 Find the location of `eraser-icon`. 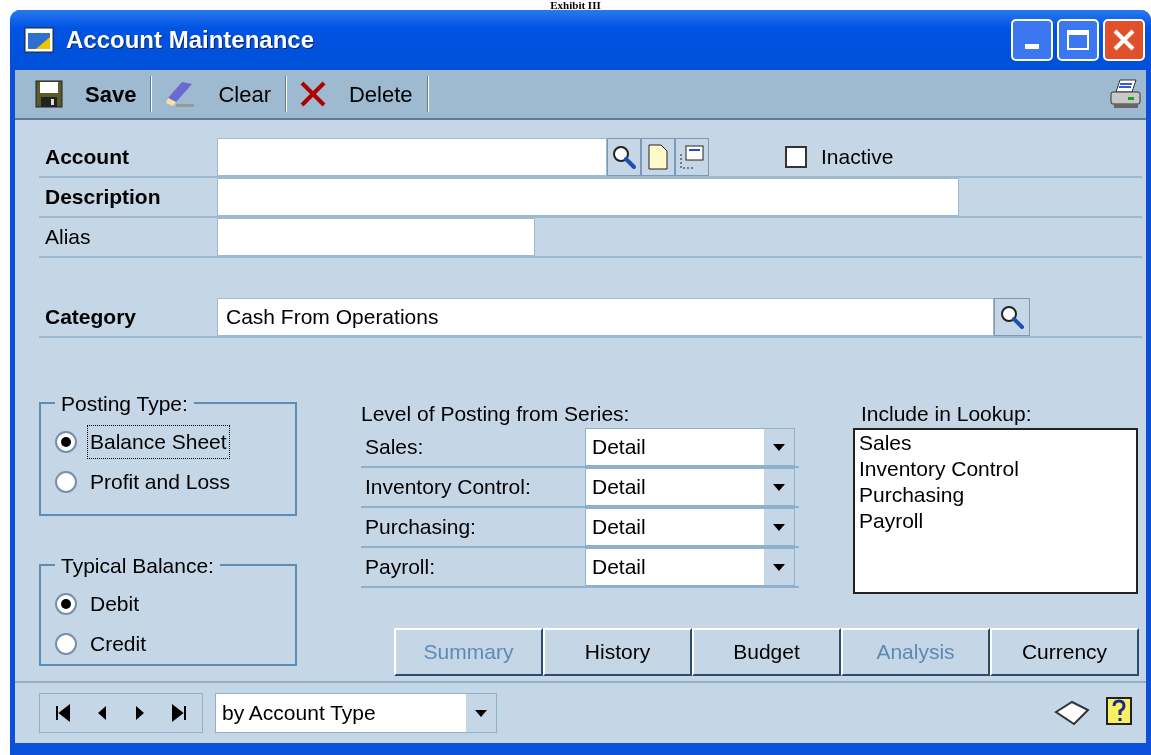

eraser-icon is located at coordinates (180, 94).